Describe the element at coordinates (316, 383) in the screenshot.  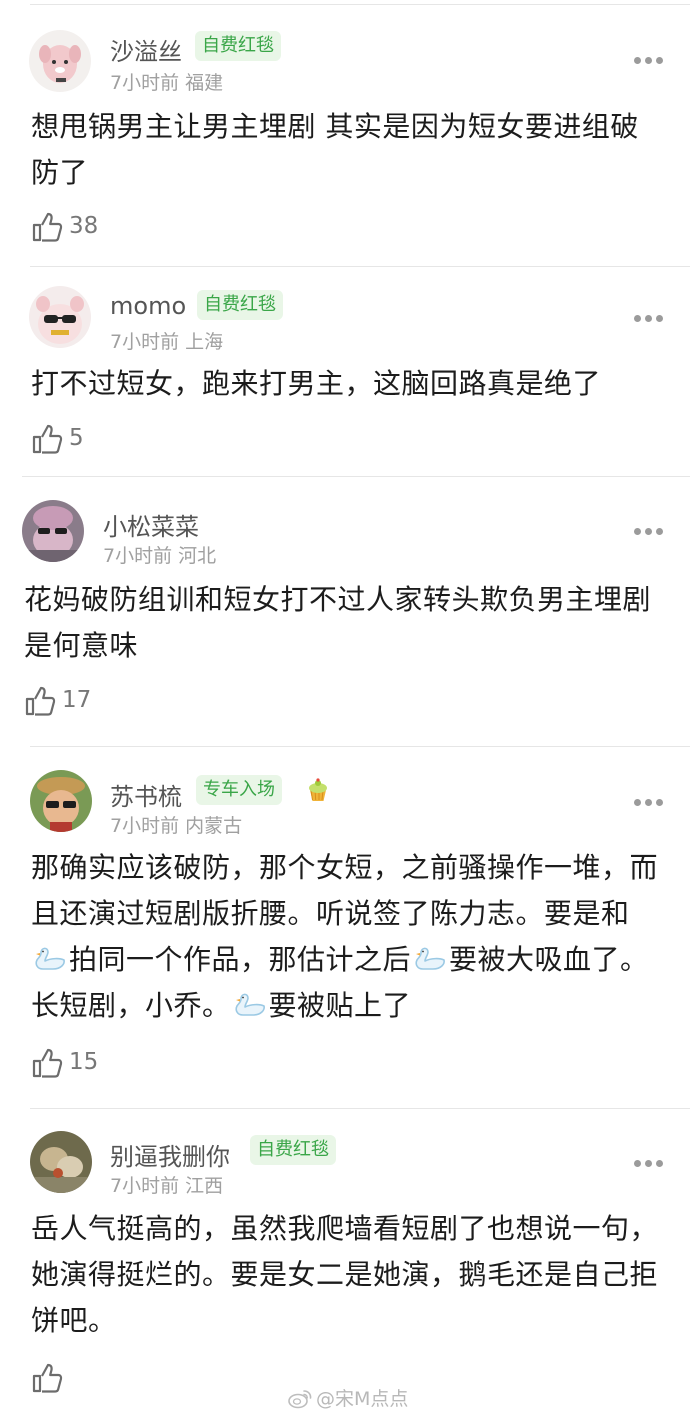
I see `comment-text: 打不过短女，跑来打男主，这脑回路真是绝了` at that location.